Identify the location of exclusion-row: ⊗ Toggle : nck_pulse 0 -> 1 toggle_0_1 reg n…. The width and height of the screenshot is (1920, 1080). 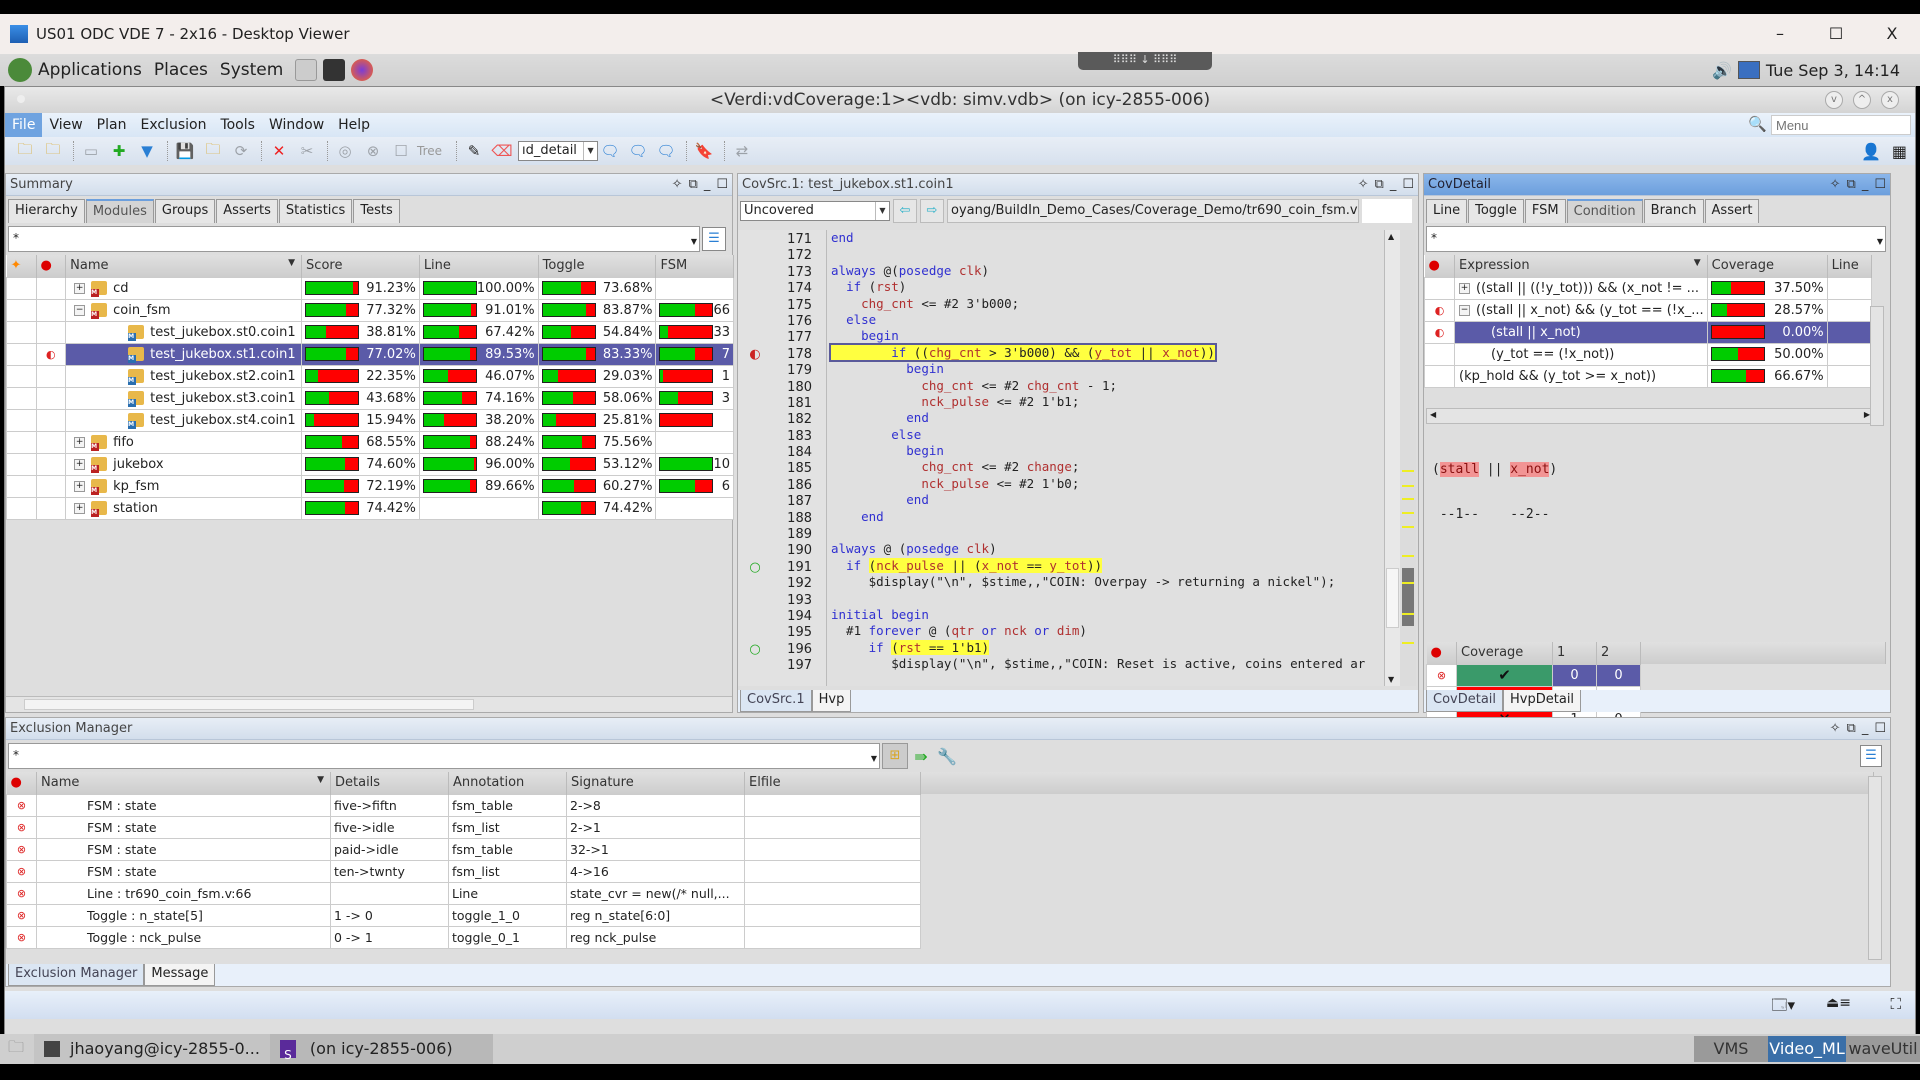
(940, 937).